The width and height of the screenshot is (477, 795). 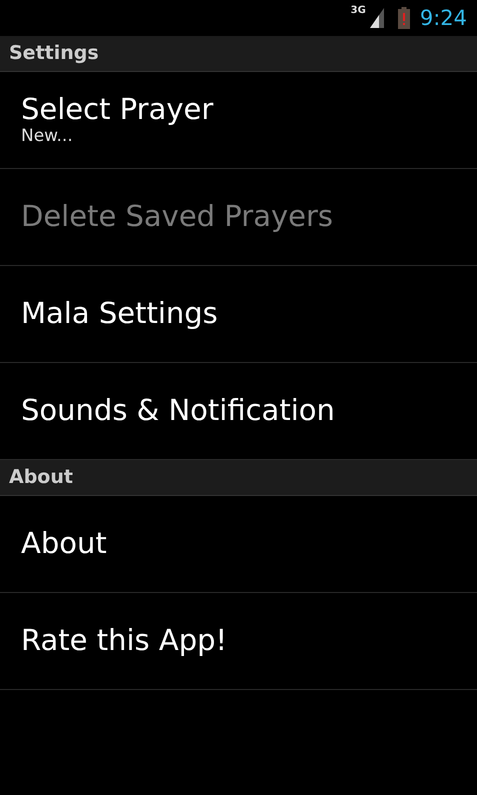 I want to click on preference-title: About, so click(x=64, y=544).